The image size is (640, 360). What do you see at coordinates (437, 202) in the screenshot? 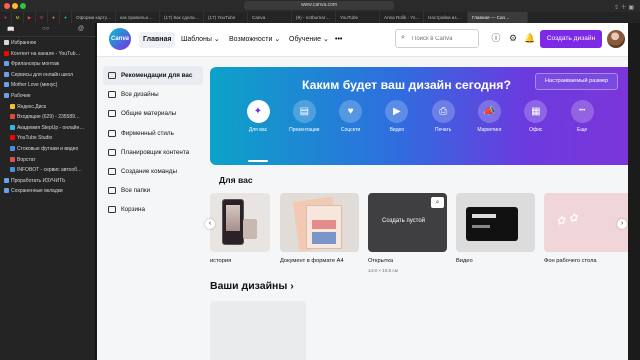
I see `search-icon: ⌕` at bounding box center [437, 202].